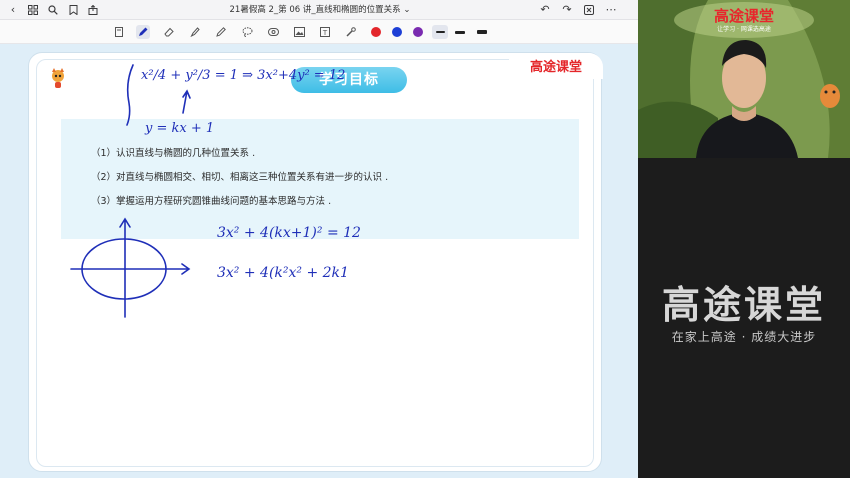  I want to click on color-red-swatch, so click(376, 32).